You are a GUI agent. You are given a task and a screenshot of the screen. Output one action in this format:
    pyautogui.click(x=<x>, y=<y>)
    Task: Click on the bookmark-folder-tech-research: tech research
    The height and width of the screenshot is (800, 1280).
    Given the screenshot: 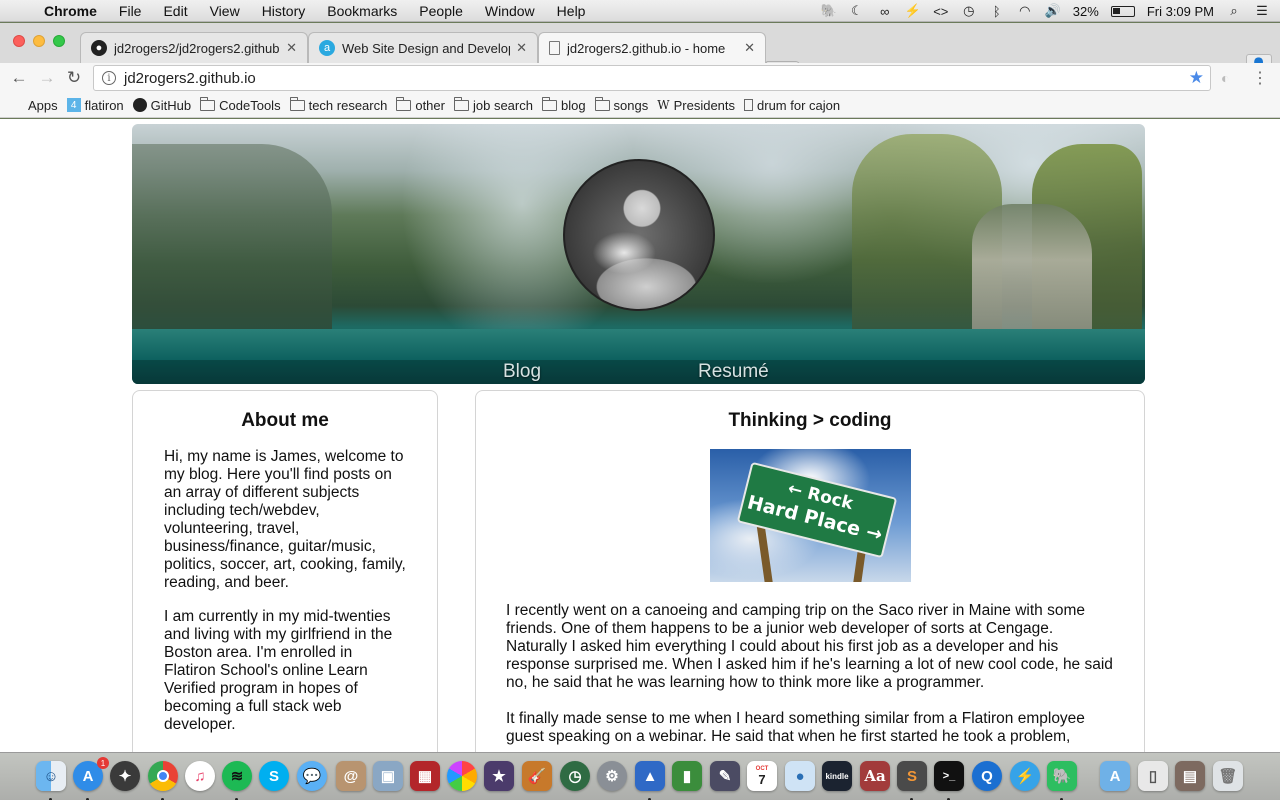 What is the action you would take?
    pyautogui.click(x=338, y=104)
    